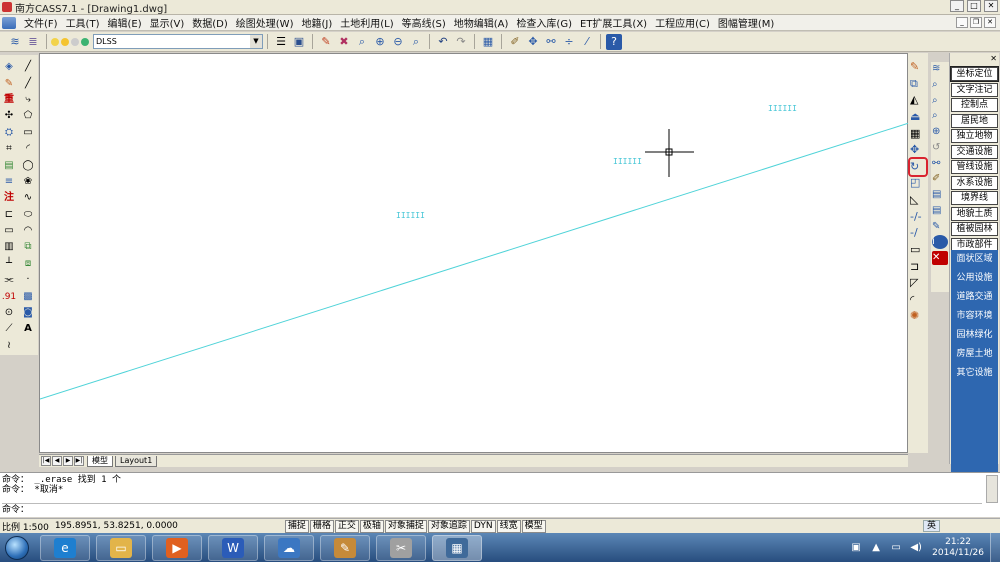 Image resolution: width=1000 pixels, height=562 pixels. Describe the element at coordinates (918, 67) in the screenshot. I see `erase-icon: ✎` at that location.